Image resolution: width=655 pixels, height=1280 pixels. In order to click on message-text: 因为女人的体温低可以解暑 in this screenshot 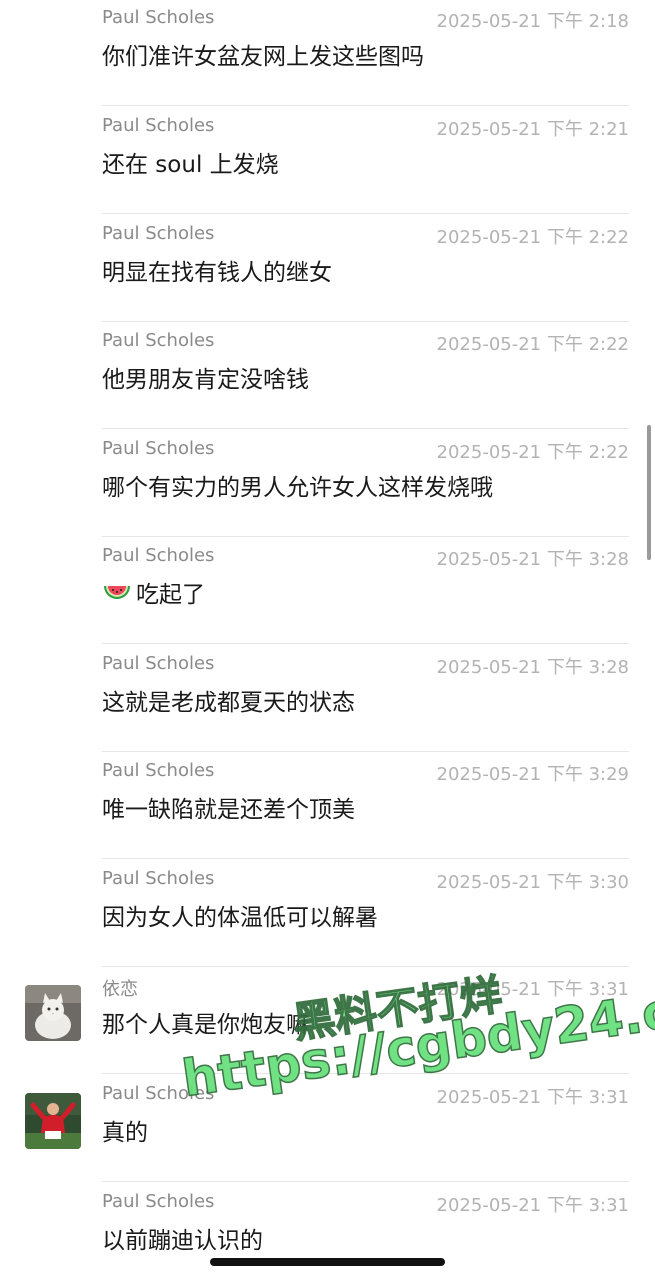, I will do `click(240, 918)`.